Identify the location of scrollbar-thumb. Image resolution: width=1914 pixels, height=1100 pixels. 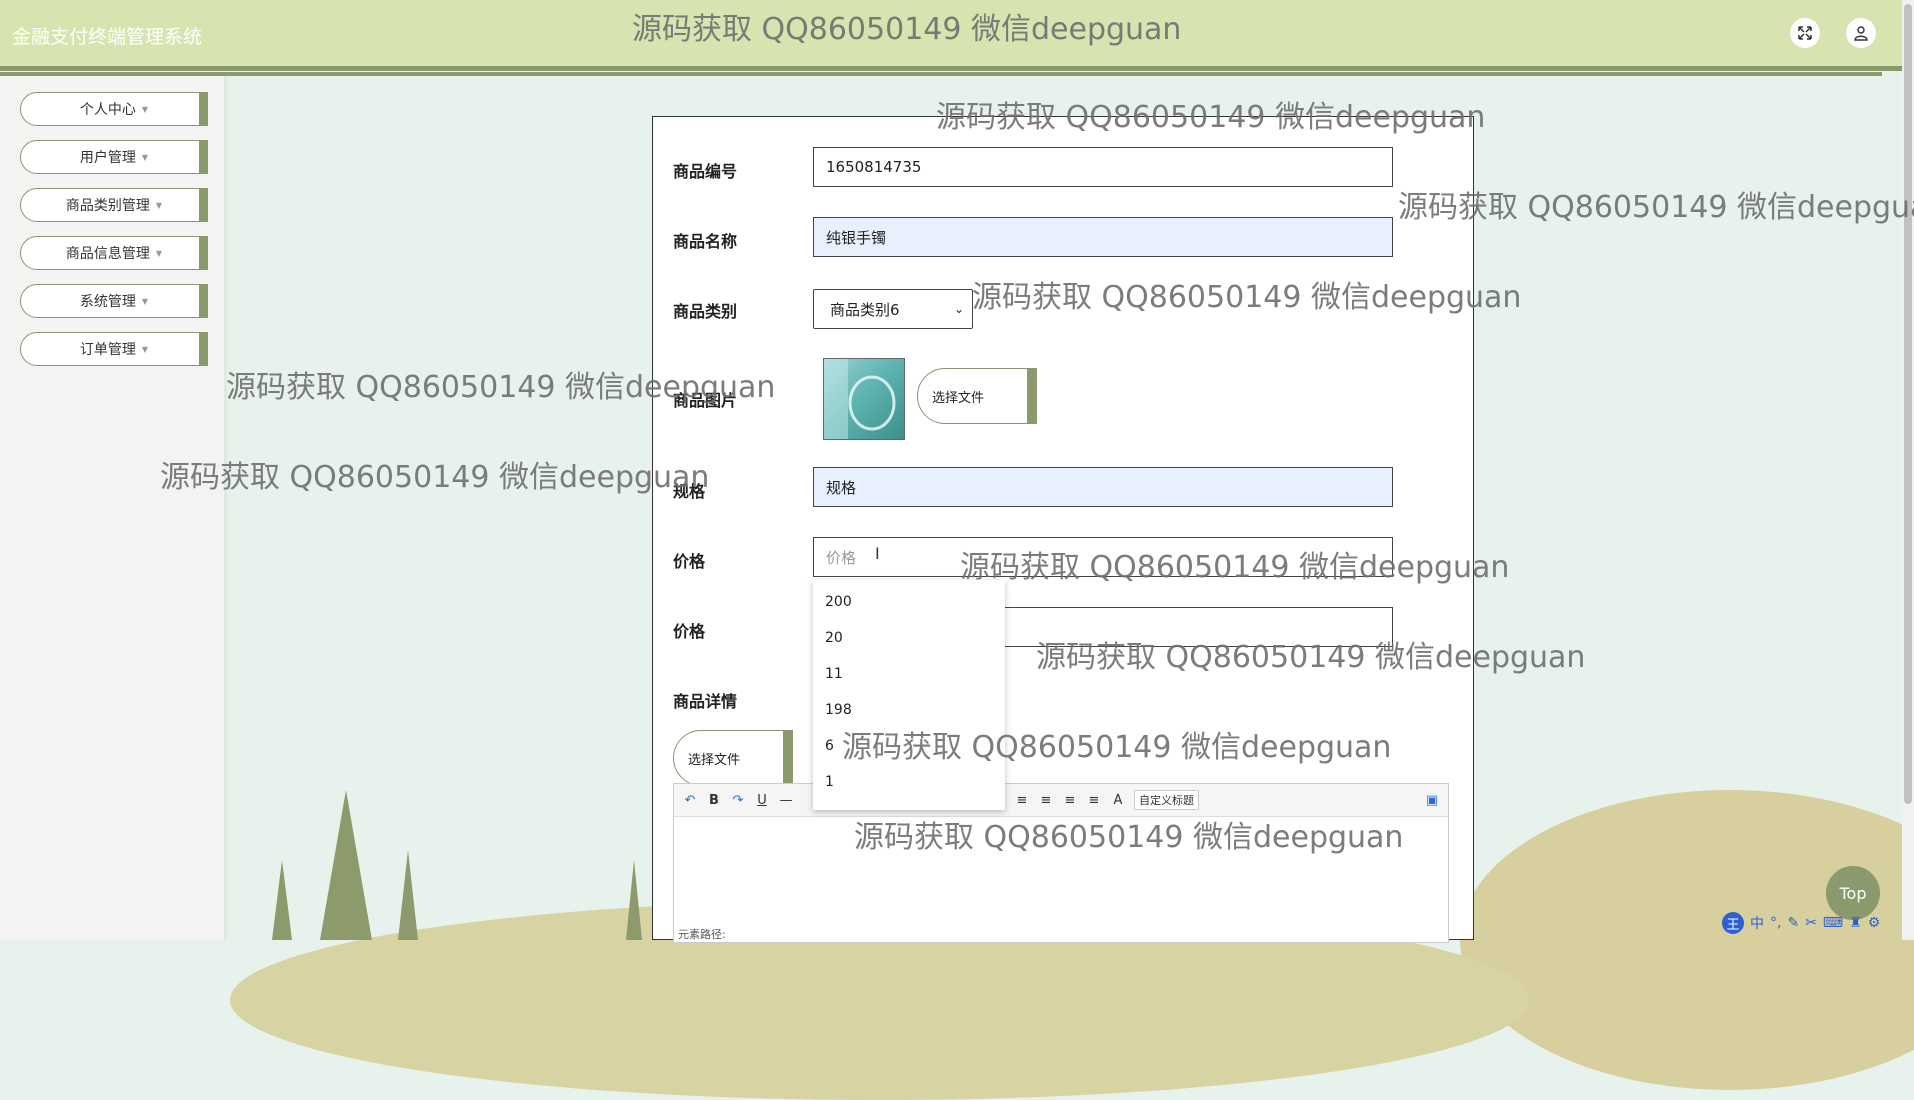
(1908, 404).